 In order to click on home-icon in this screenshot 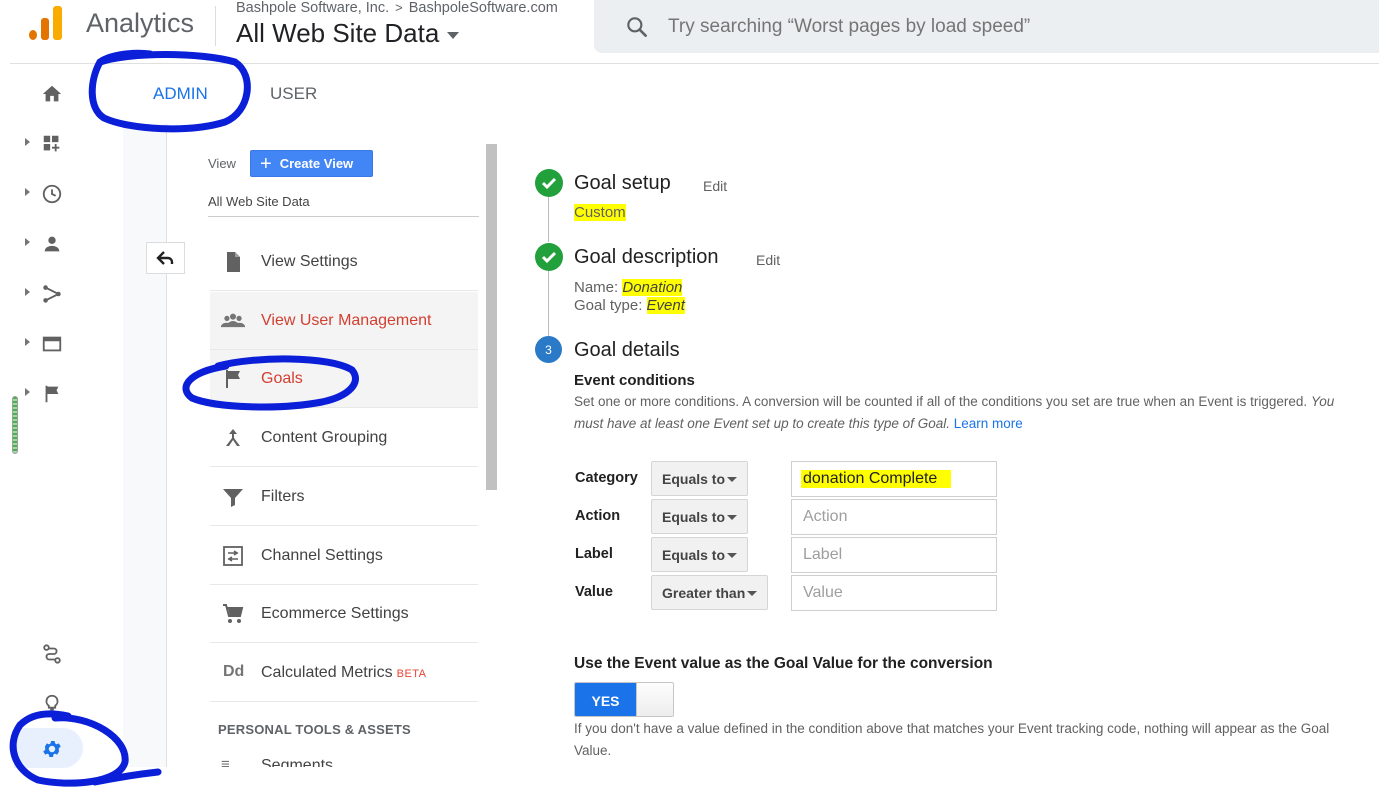, I will do `click(52, 93)`.